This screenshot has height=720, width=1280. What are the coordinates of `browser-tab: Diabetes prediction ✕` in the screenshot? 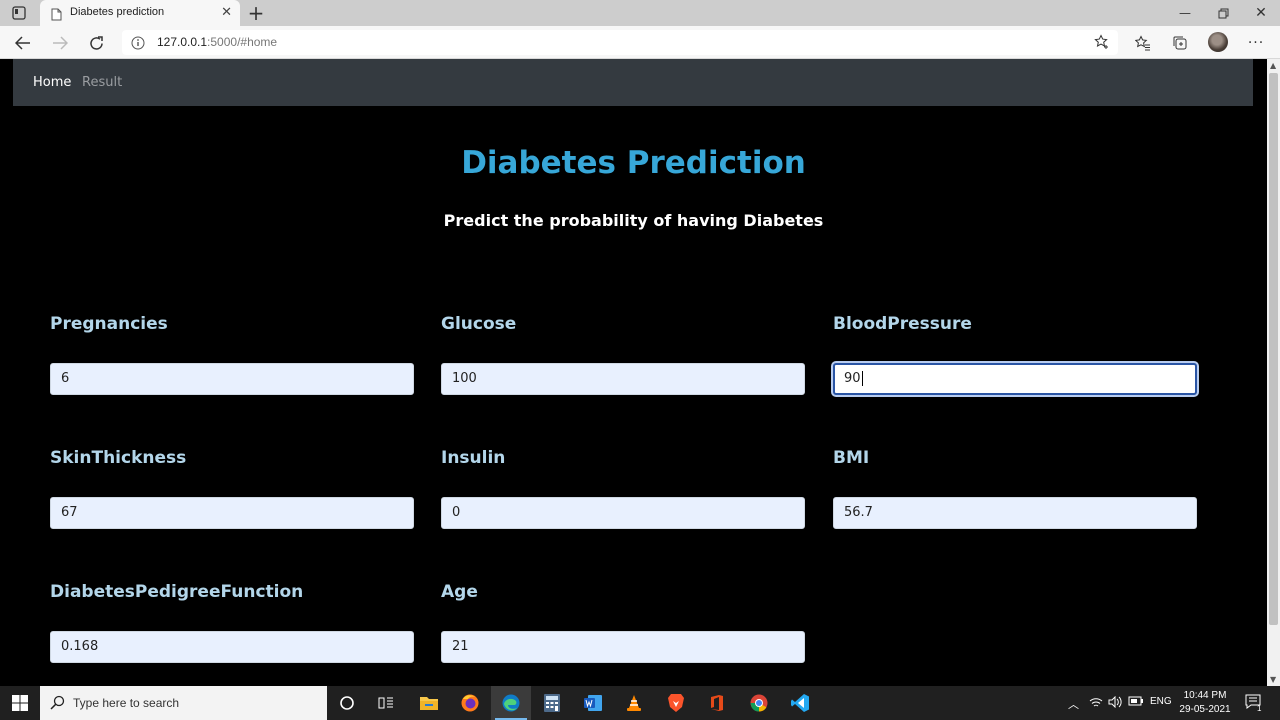 It's located at (140, 13).